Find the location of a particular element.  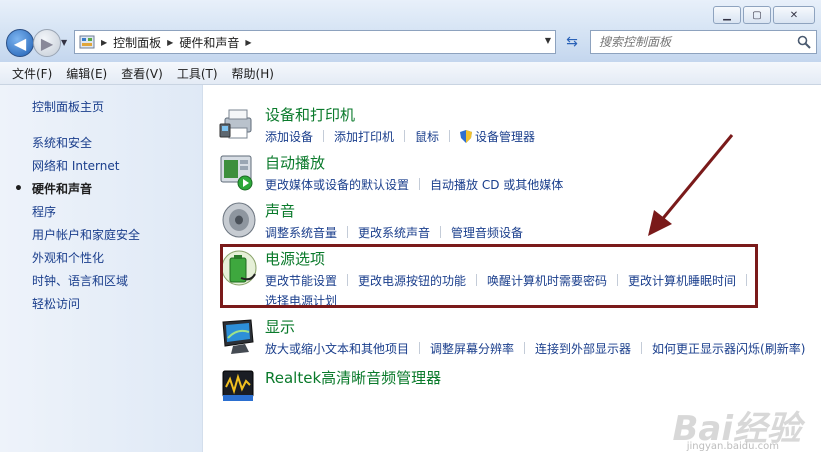

arrow-right-icon: ▶ is located at coordinates (47, 43).